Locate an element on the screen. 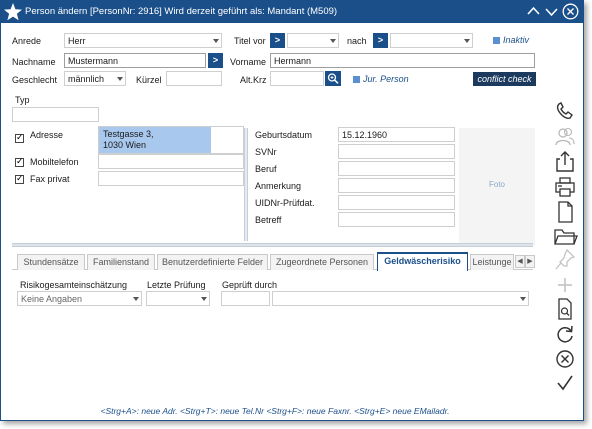 The image size is (592, 429). check-icon is located at coordinates (565, 383).